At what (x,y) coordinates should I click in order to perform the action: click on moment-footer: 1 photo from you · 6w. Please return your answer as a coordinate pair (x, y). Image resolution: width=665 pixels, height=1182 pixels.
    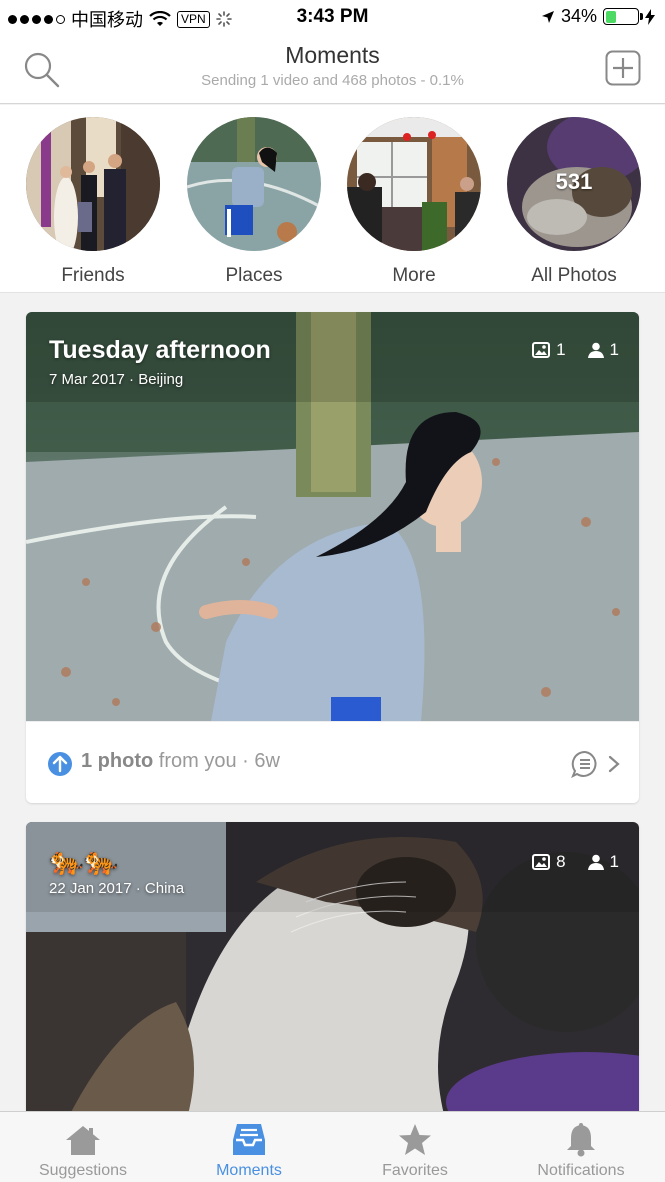
    Looking at the image, I should click on (332, 762).